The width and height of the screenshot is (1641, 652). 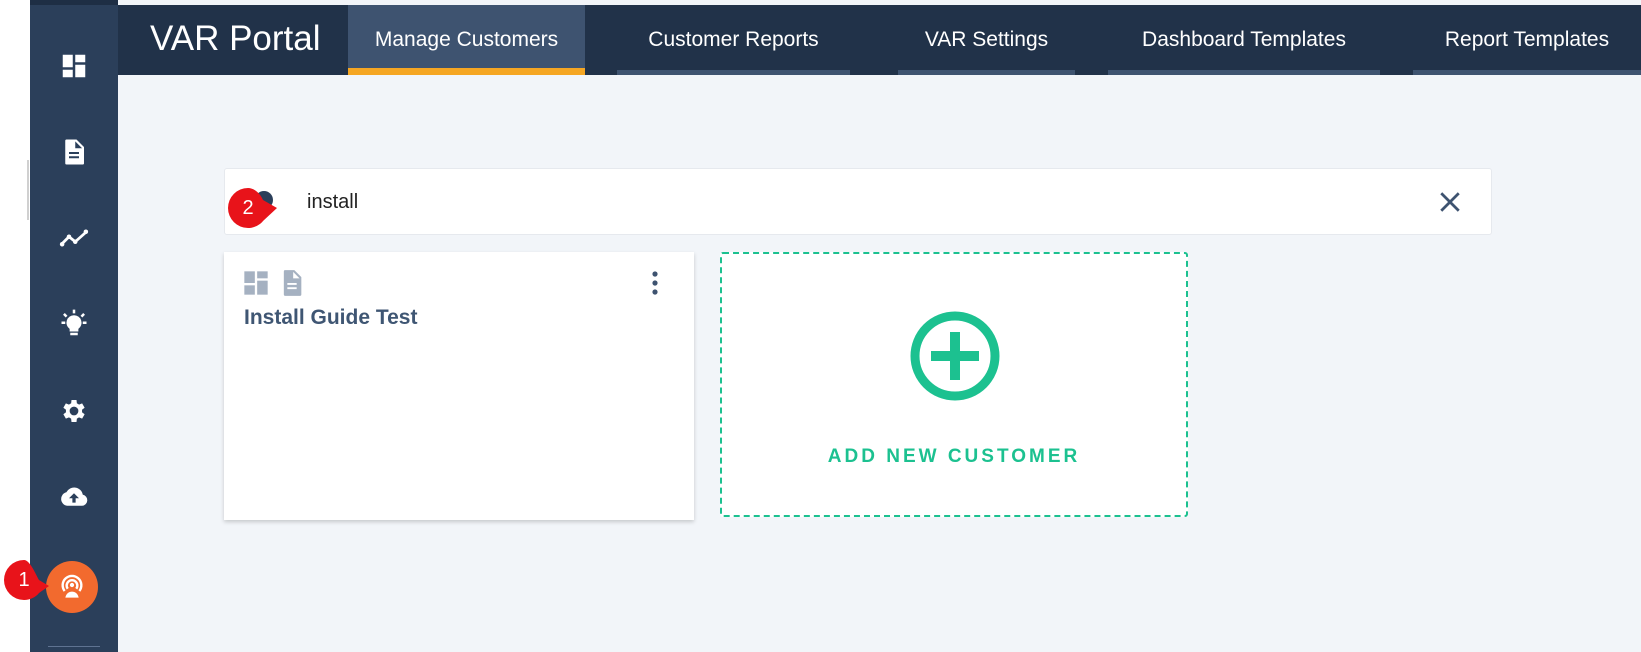 What do you see at coordinates (459, 386) in the screenshot?
I see `customer-card: Install Guide Test` at bounding box center [459, 386].